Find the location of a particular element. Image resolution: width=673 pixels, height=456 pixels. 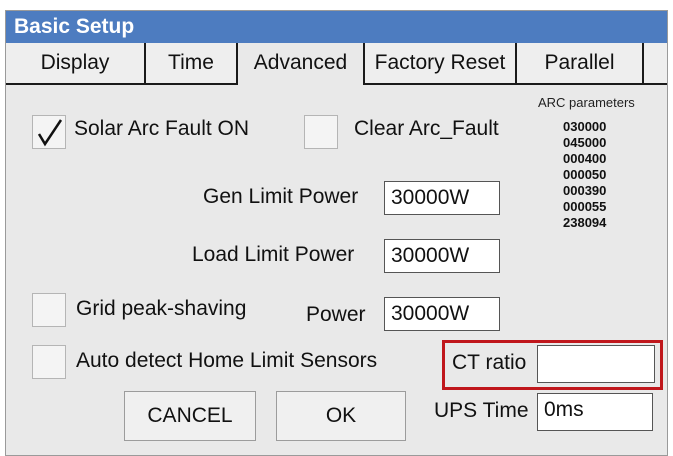

tab-advanced: Advanced is located at coordinates (301, 64).